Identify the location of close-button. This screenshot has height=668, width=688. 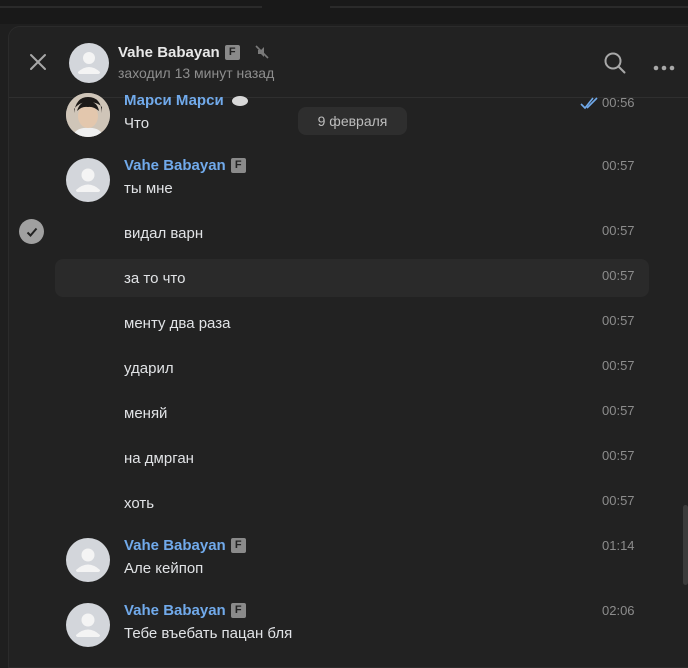
(38, 62).